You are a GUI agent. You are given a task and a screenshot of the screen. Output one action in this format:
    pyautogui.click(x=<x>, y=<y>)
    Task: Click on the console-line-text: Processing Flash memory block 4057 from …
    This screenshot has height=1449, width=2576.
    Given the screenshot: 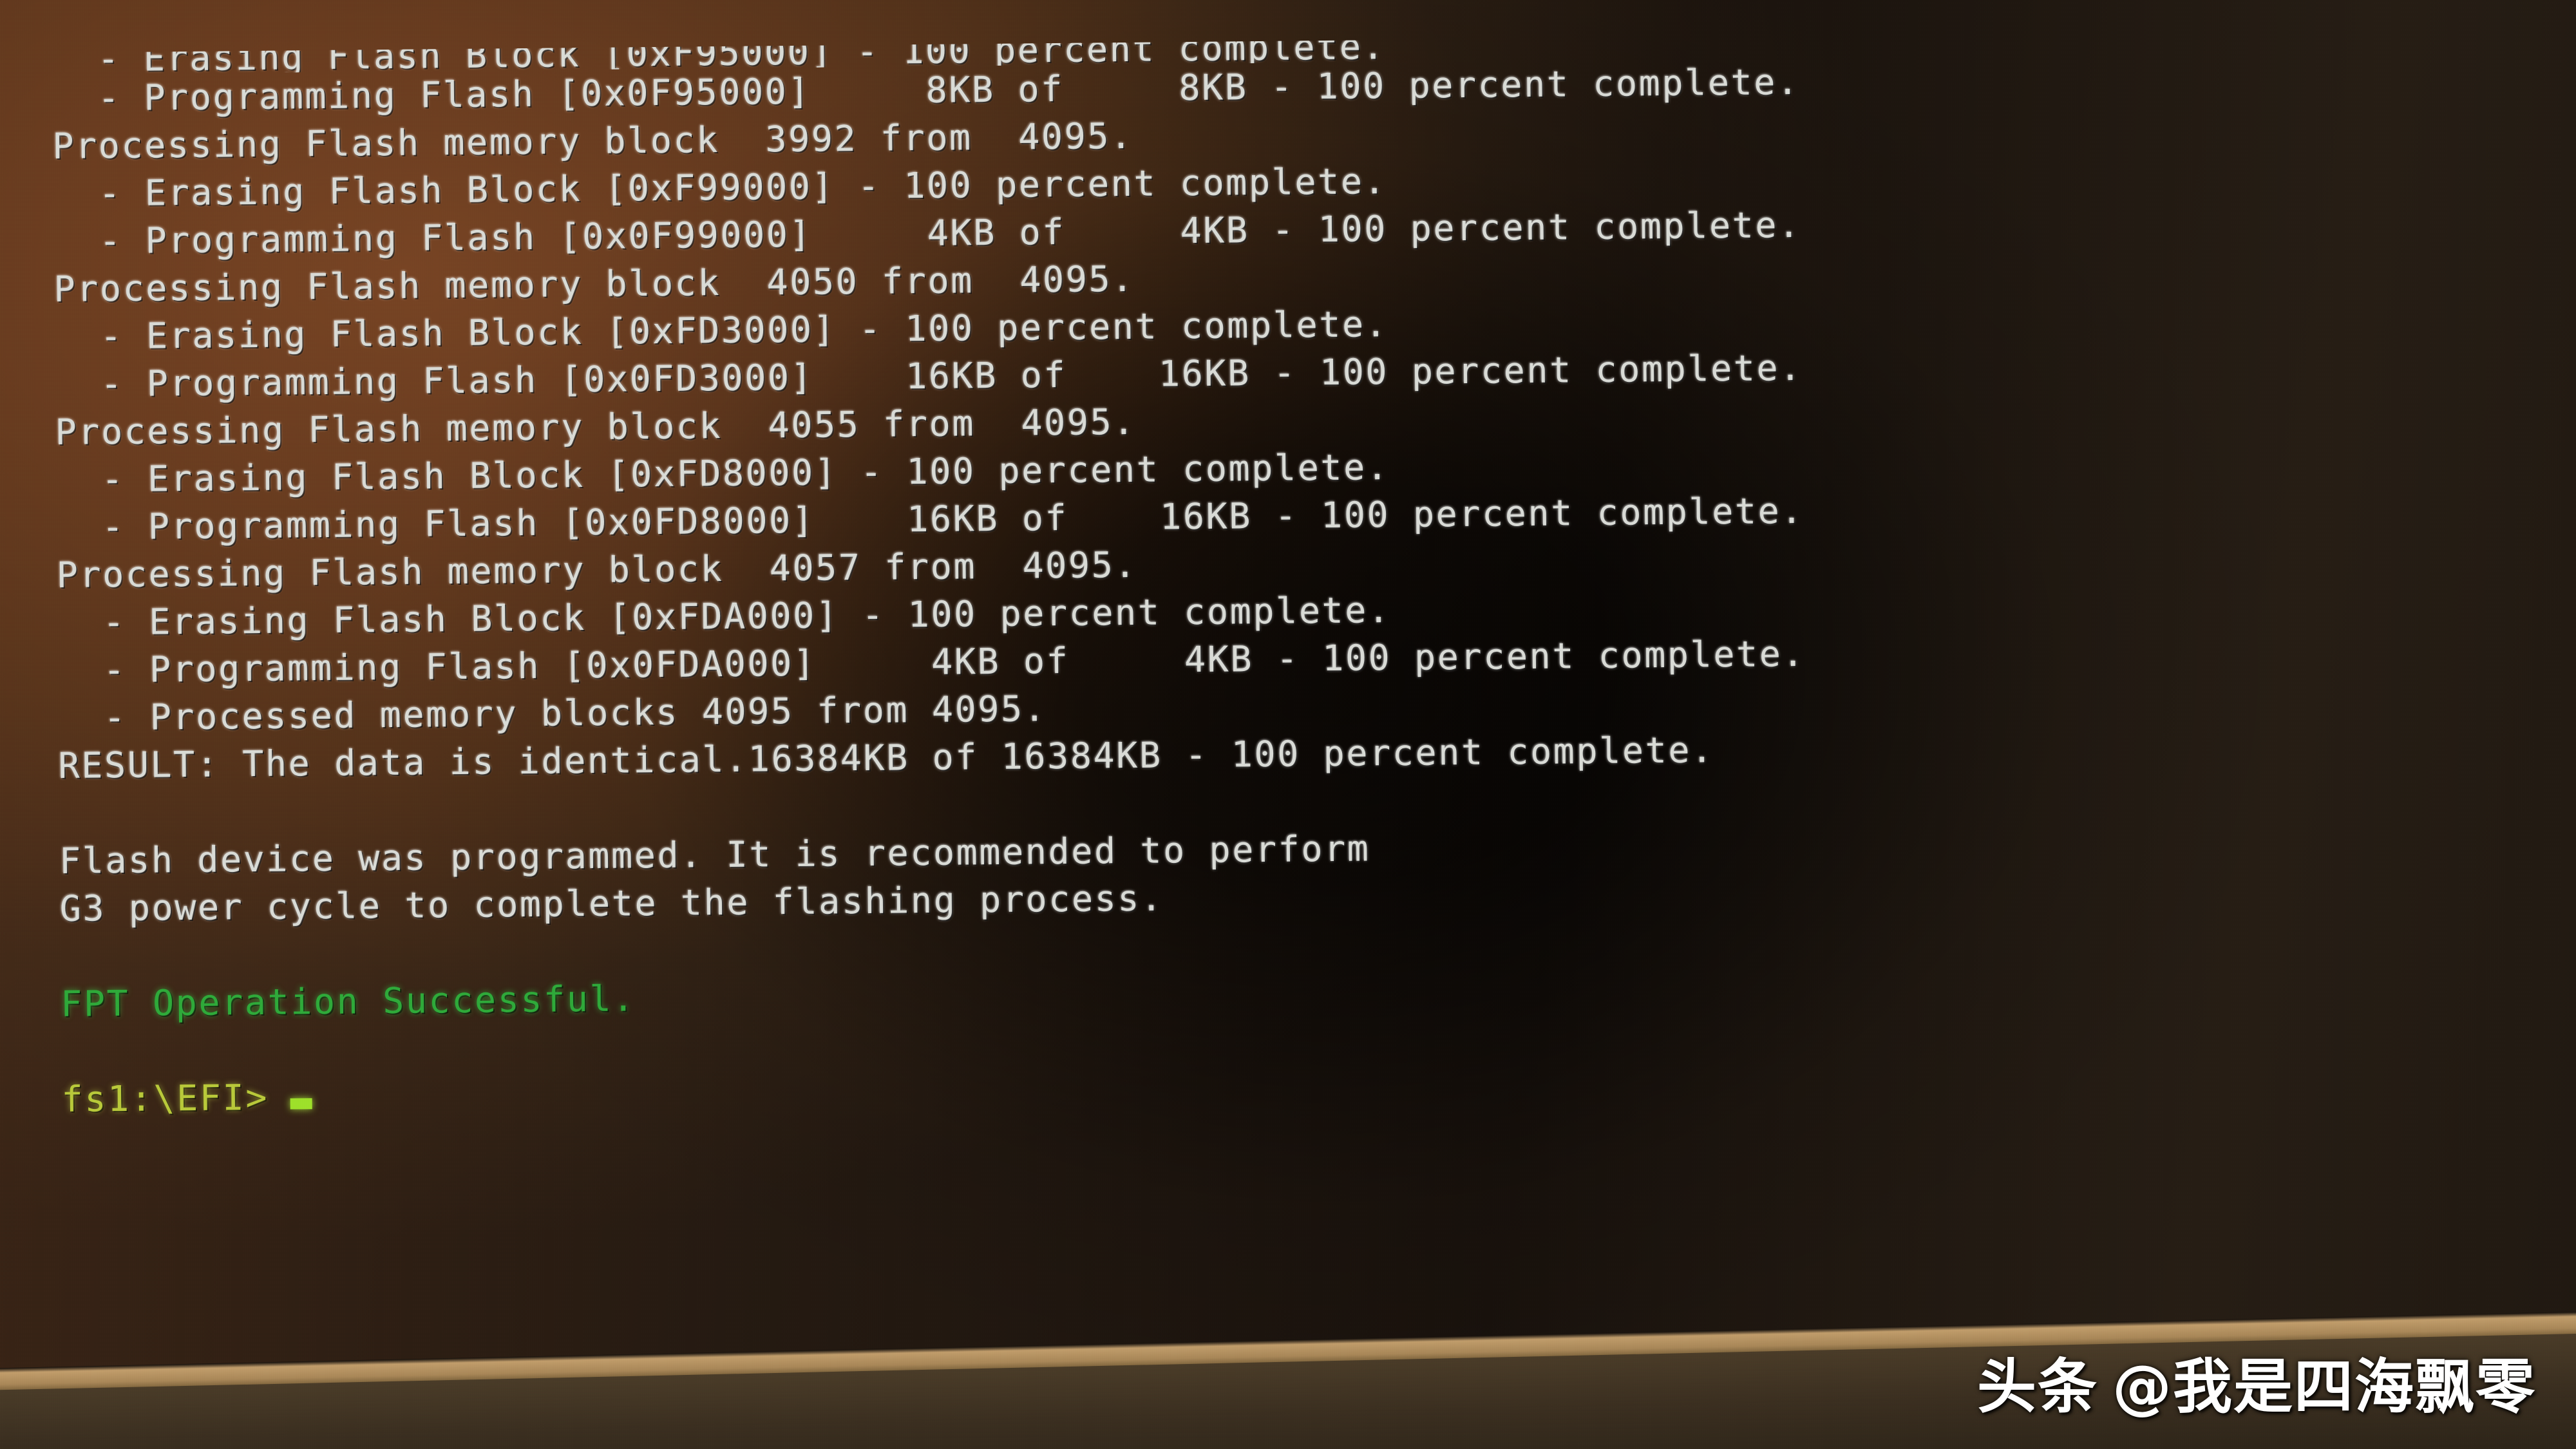 What is the action you would take?
    pyautogui.click(x=597, y=570)
    